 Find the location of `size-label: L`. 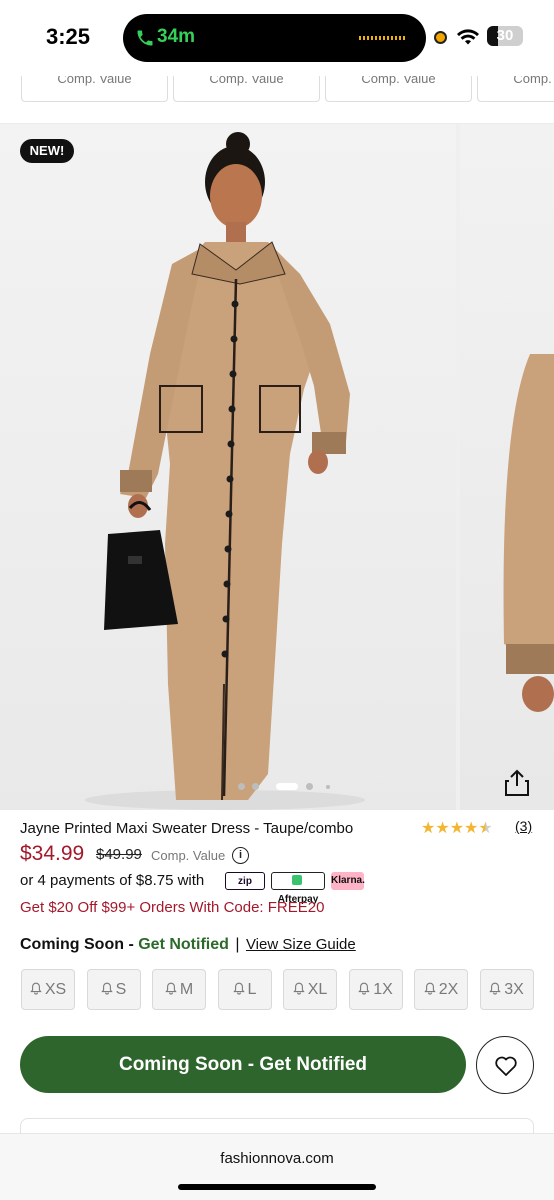

size-label: L is located at coordinates (252, 989).